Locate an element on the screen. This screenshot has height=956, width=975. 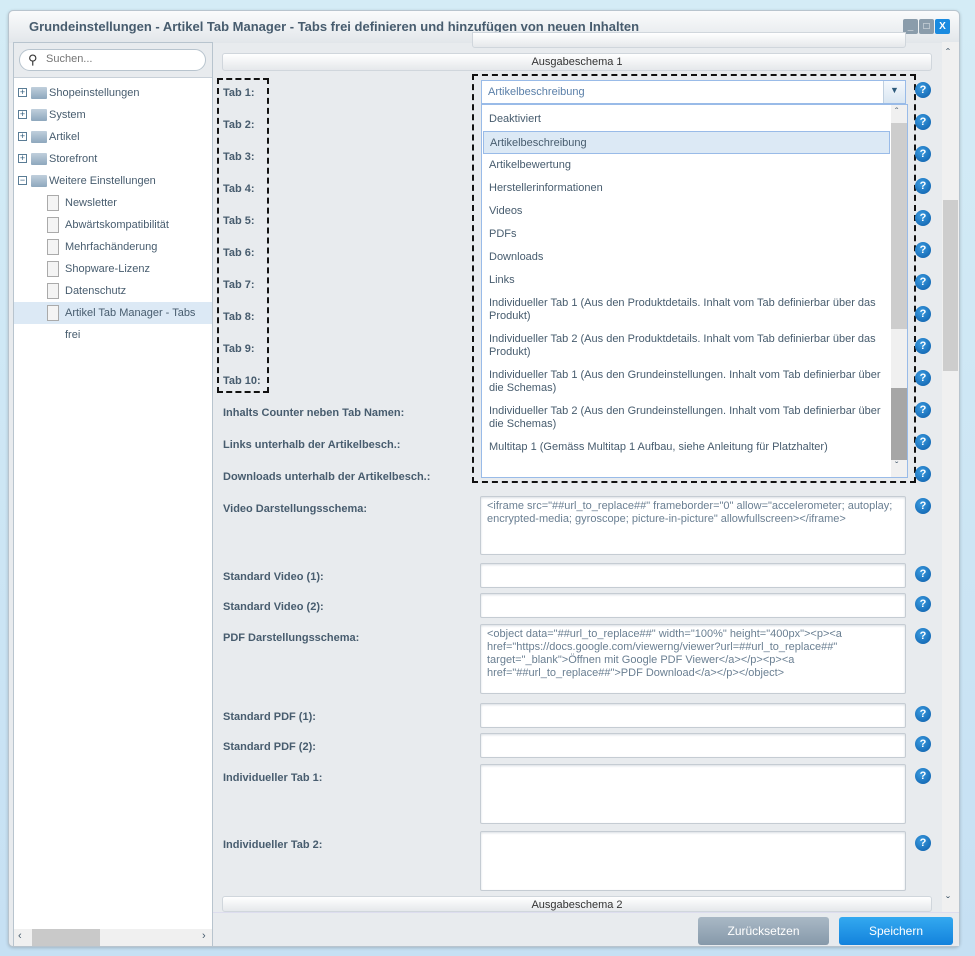
tree-item: Datenschutz is located at coordinates (113, 291).